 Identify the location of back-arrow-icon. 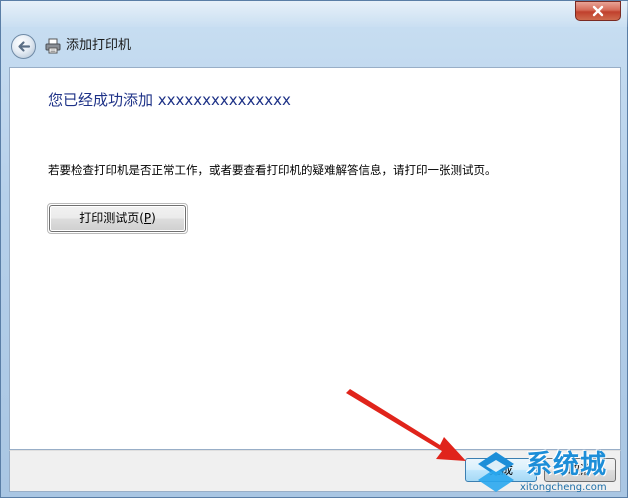
(24, 46).